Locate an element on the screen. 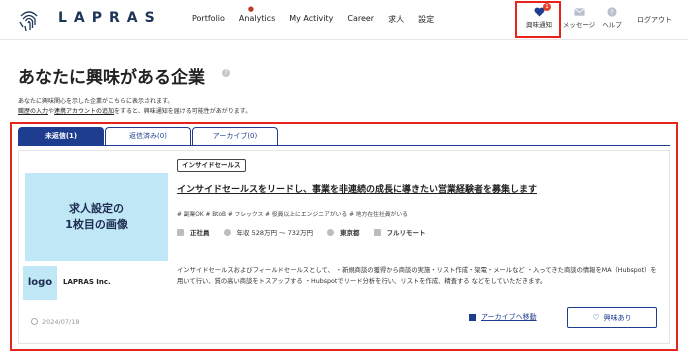 This screenshot has width=688, height=356. nav-analytics-label: Analytics is located at coordinates (257, 18).